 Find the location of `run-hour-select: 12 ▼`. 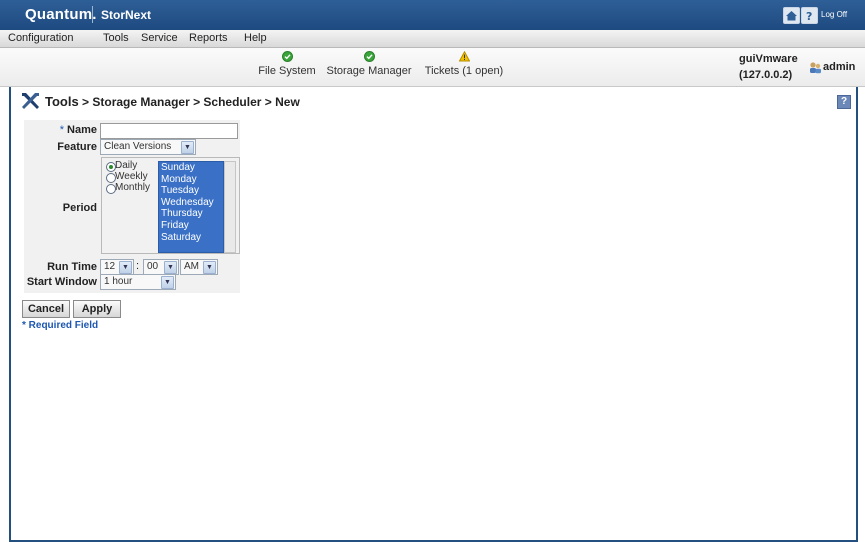

run-hour-select: 12 ▼ is located at coordinates (117, 267).